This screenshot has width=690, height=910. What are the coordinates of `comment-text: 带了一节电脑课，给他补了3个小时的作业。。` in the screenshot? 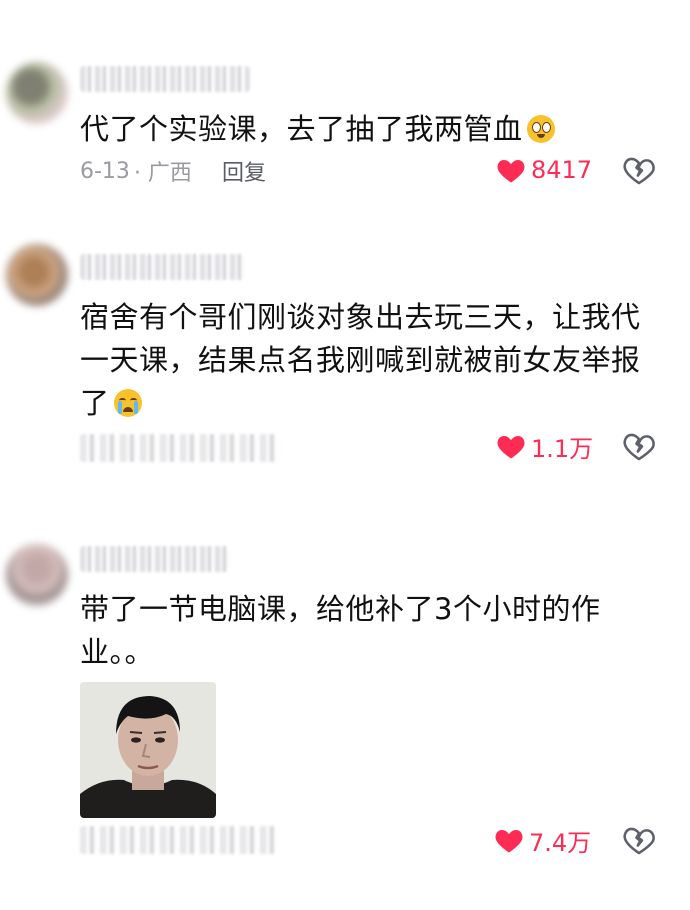 It's located at (365, 631).